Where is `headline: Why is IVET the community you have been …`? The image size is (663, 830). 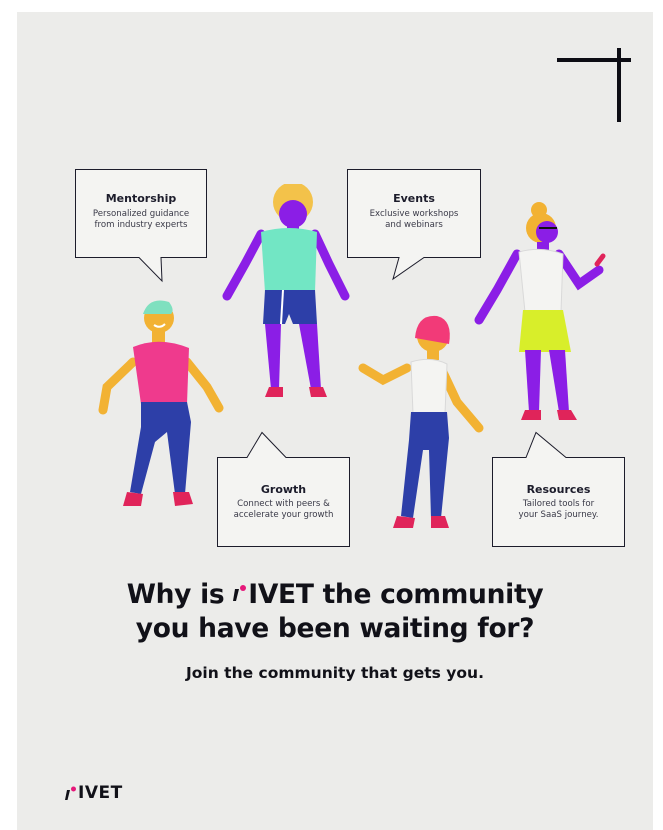
headline: Why is IVET the community you have been … is located at coordinates (335, 612).